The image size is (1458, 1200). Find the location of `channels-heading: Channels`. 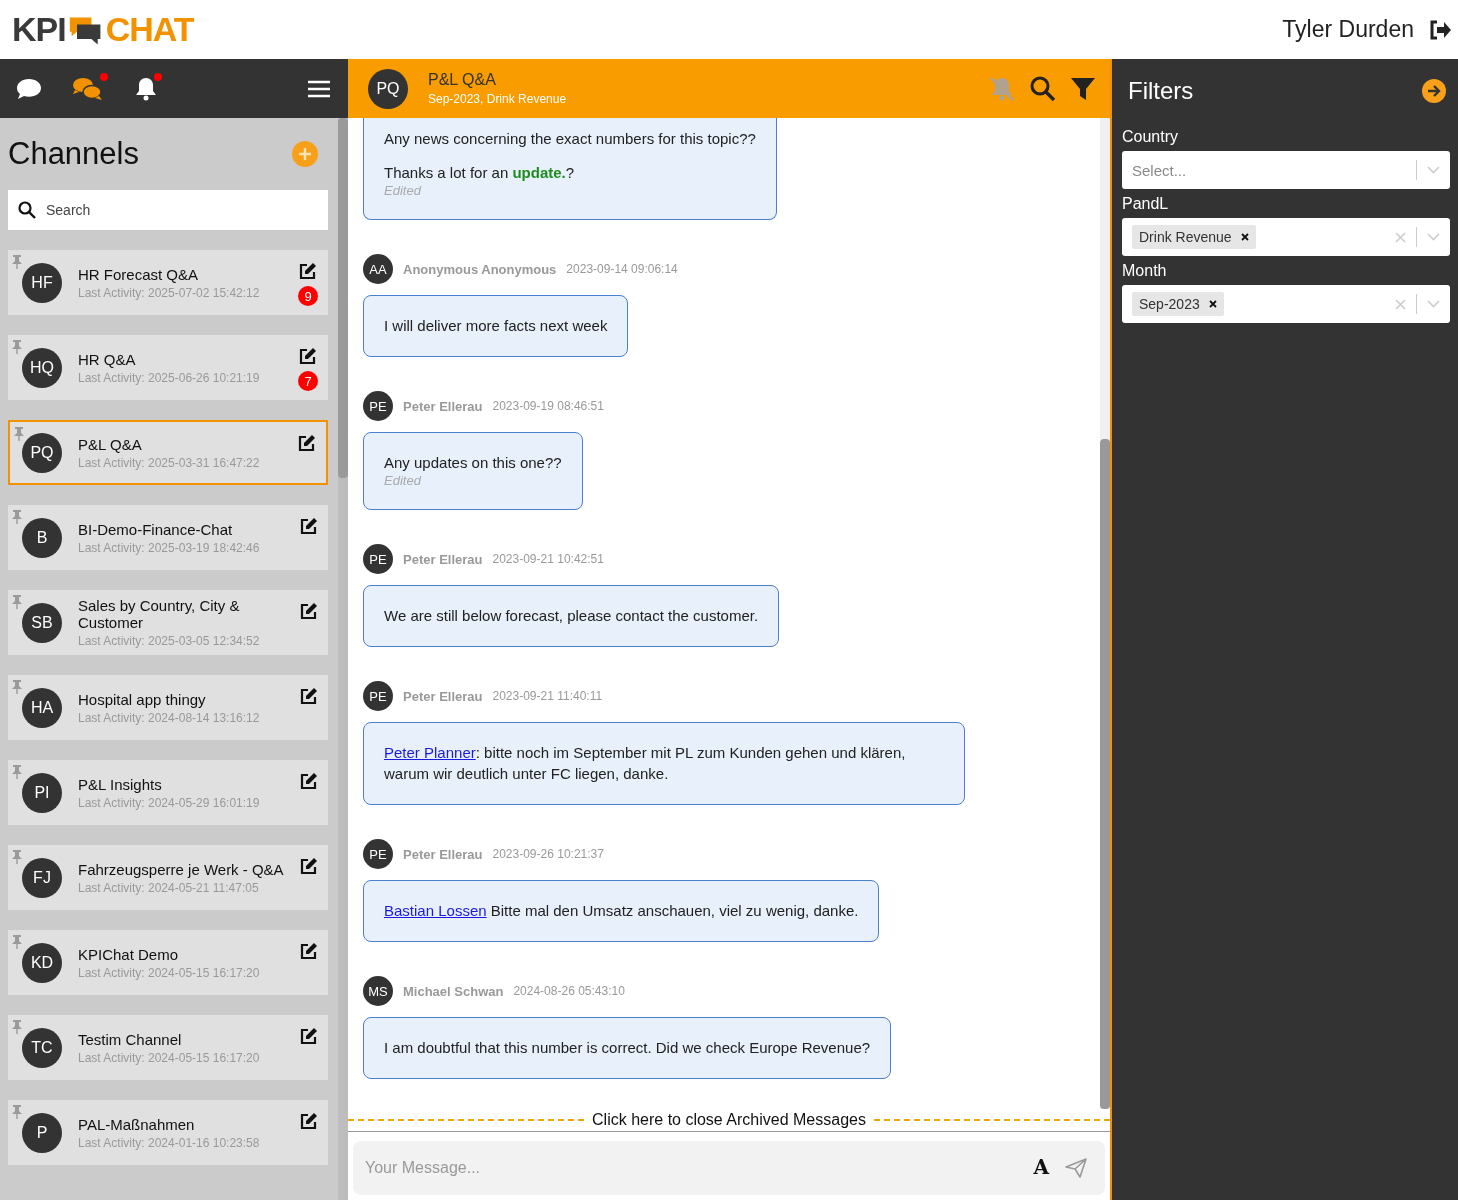

channels-heading: Channels is located at coordinates (73, 154).